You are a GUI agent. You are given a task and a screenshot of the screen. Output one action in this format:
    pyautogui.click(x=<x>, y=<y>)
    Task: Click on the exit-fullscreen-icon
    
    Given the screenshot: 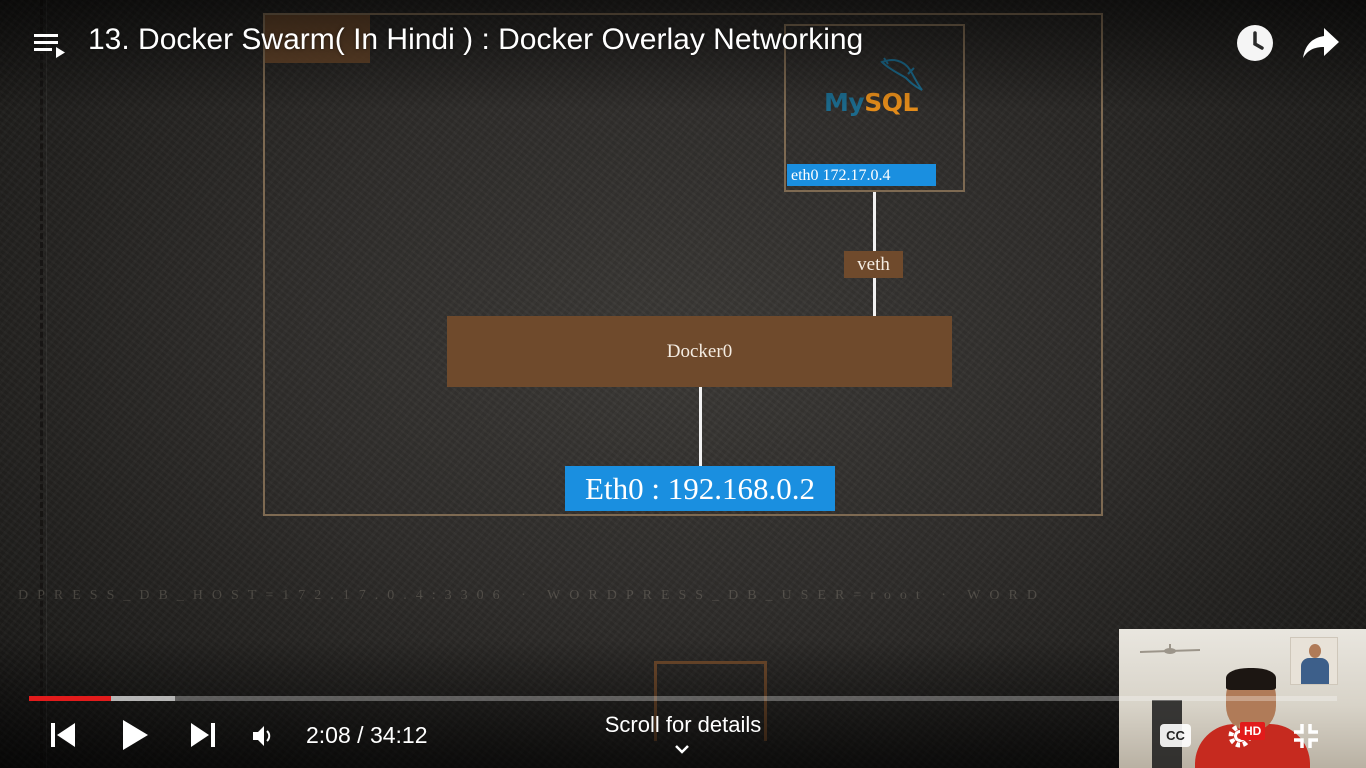 What is the action you would take?
    pyautogui.click(x=1306, y=736)
    